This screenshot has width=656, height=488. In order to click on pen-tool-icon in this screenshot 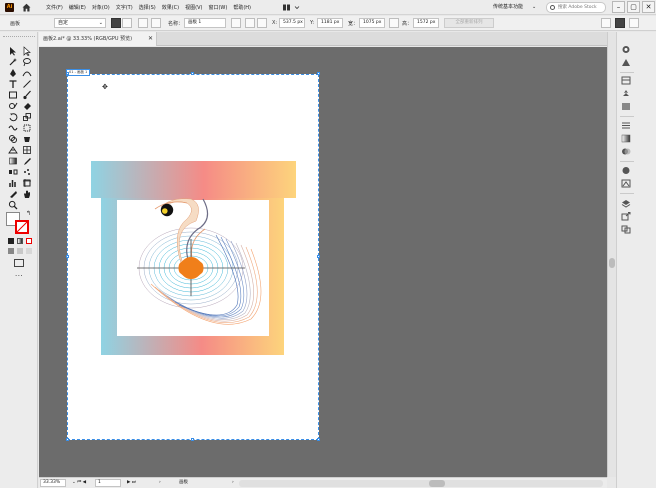, I will do `click(13, 73)`.